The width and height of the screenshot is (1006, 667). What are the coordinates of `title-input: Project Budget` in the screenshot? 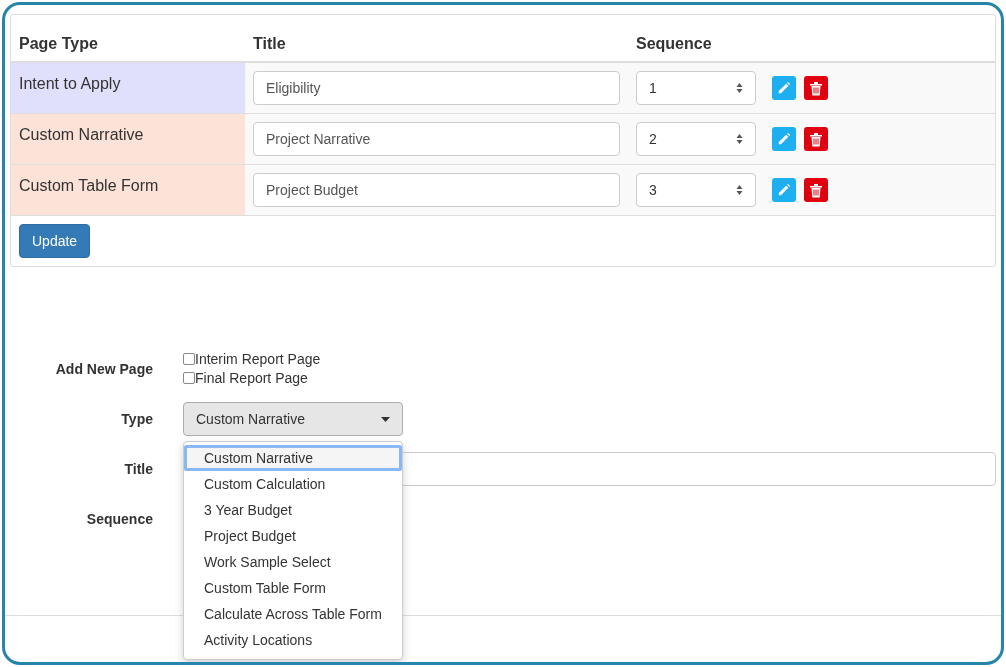 It's located at (436, 190).